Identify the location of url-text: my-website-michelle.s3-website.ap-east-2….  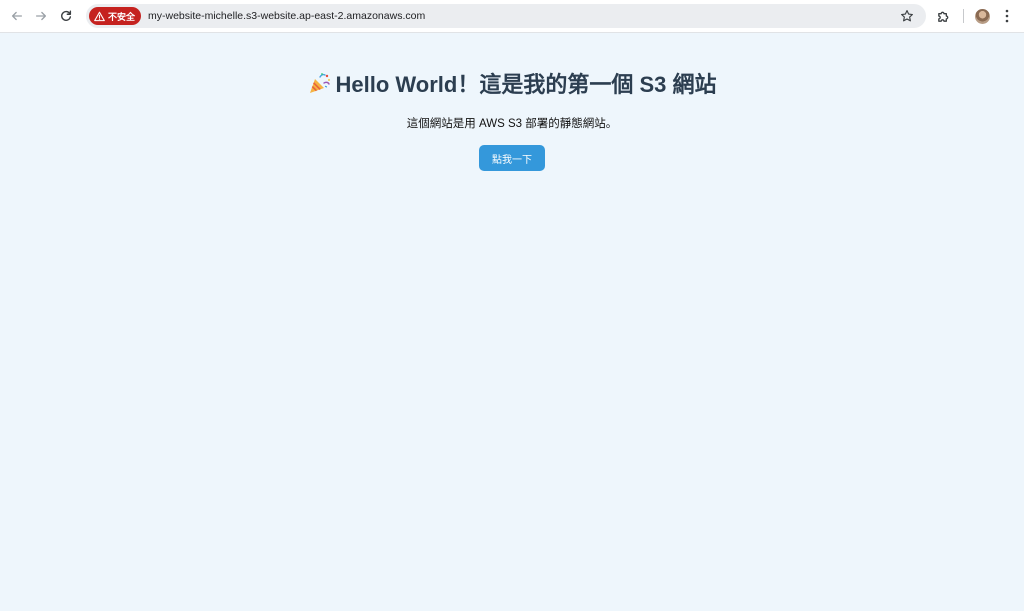
(286, 16).